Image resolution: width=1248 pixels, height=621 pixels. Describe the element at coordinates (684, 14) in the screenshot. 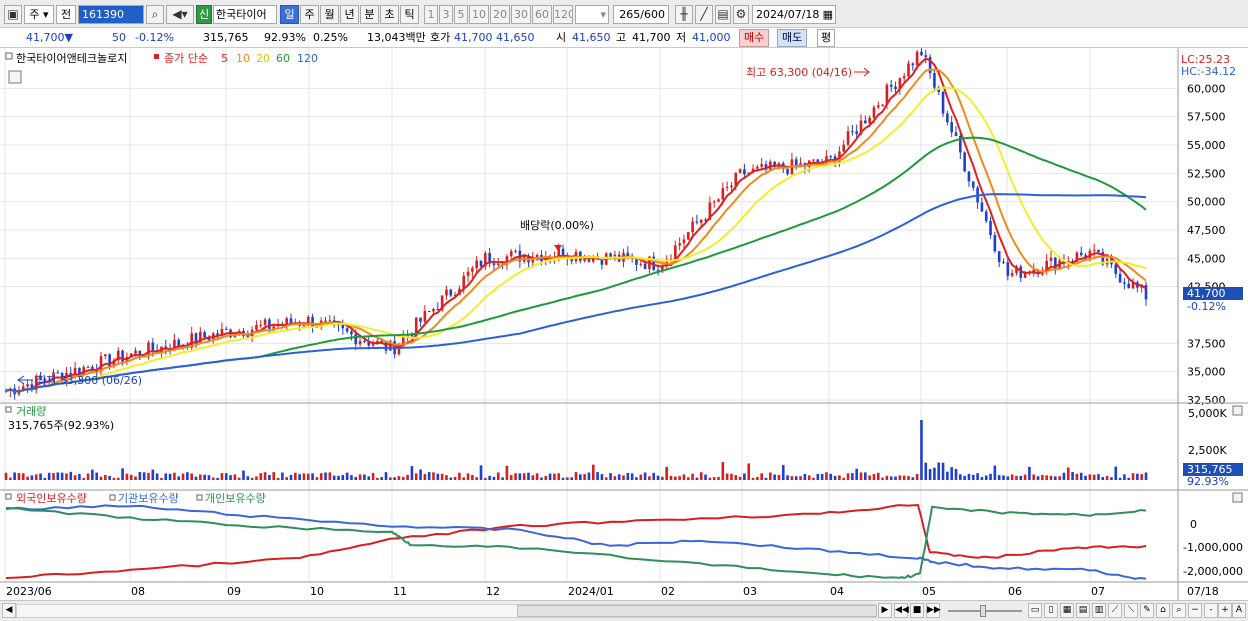

I see `candle-type-icon: ╫` at that location.